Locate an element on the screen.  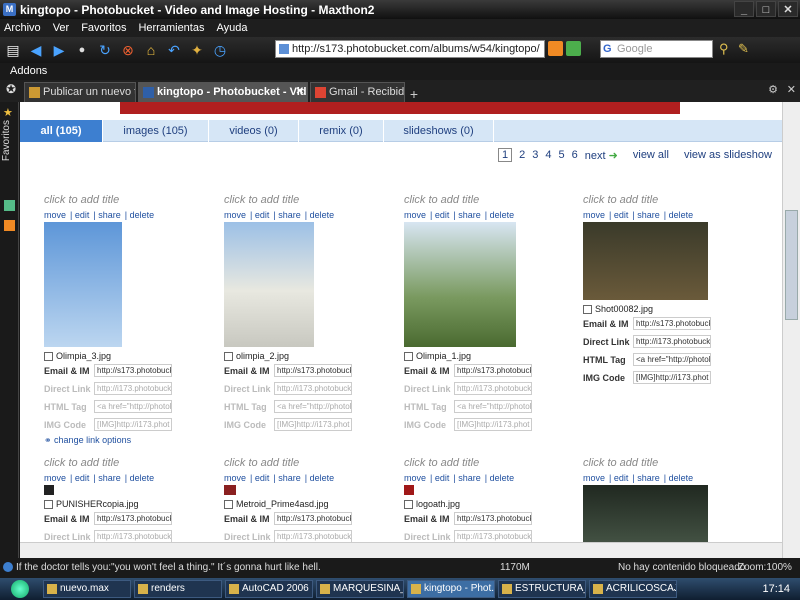
menu-ayuda: Ayuda is located at coordinates (231, 28).